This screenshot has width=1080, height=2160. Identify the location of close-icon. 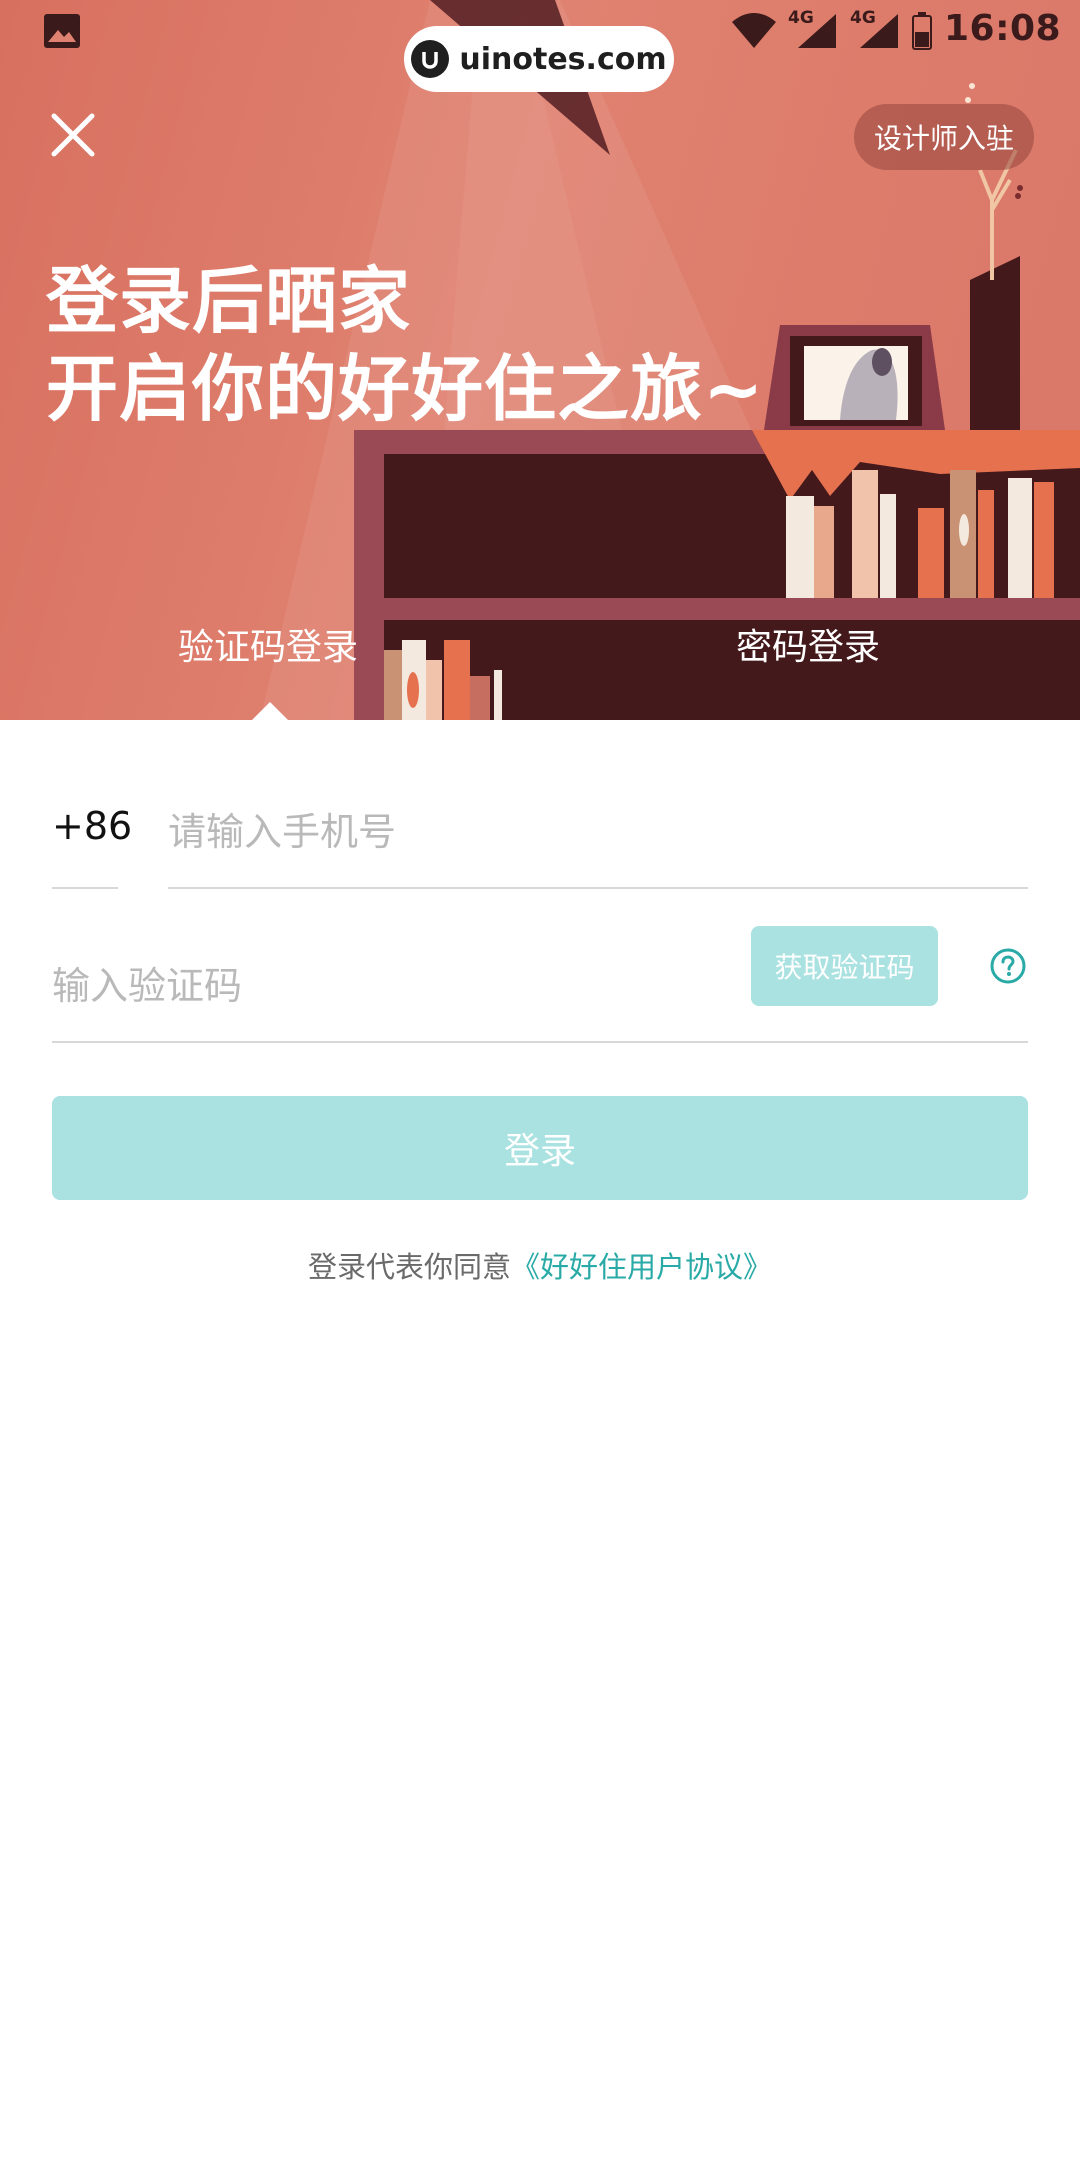
(73, 135).